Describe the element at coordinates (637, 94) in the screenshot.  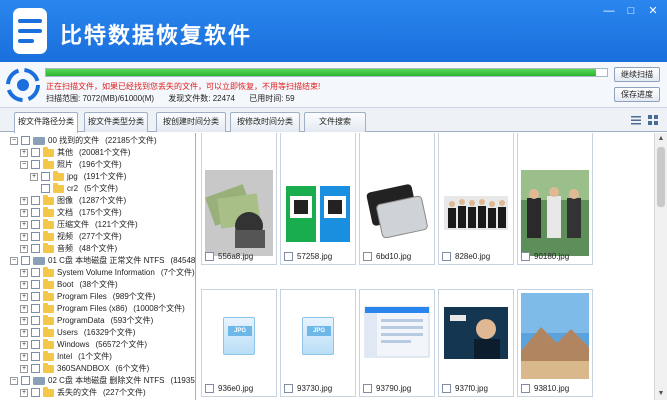
I see `save-progress-button: 保存进度` at that location.